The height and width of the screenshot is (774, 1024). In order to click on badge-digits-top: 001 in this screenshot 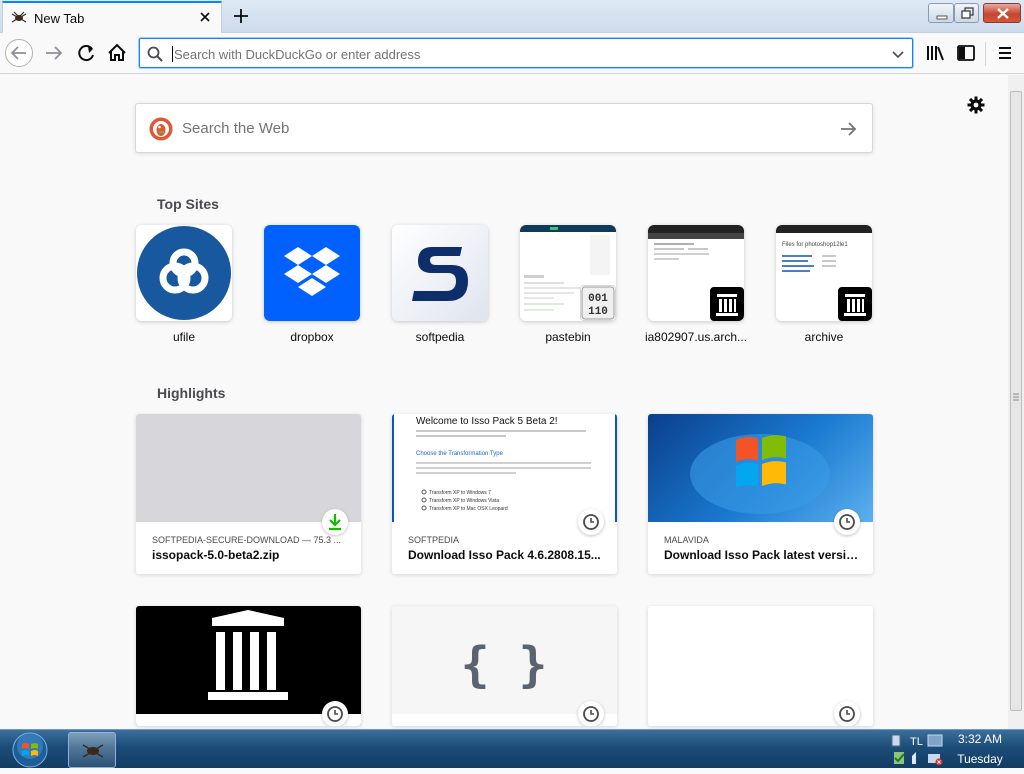, I will do `click(598, 299)`.